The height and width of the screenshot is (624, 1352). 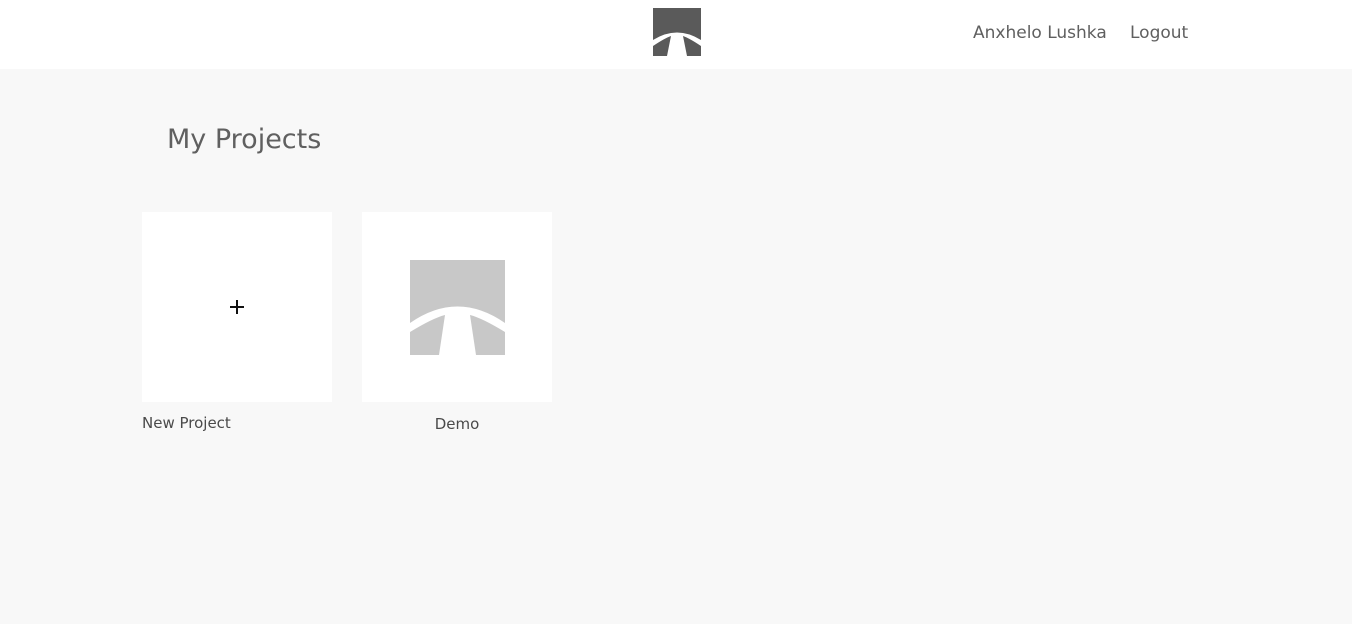 What do you see at coordinates (1040, 33) in the screenshot?
I see `user-profile-link: Anxhelo Lushka` at bounding box center [1040, 33].